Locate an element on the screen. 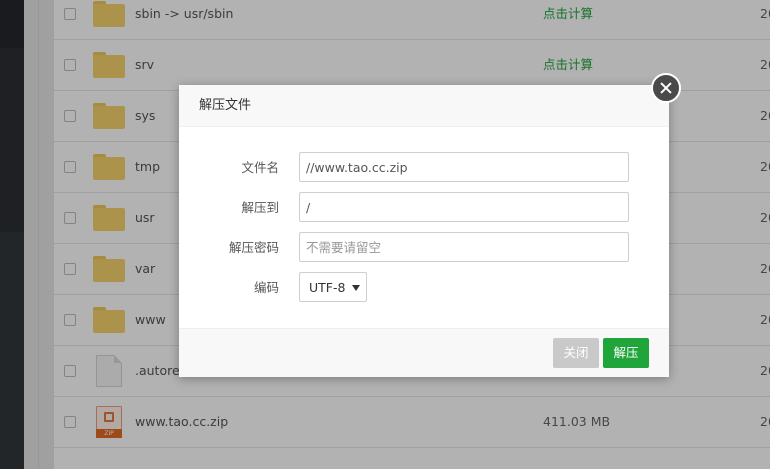  encoding-value: UTF-8 is located at coordinates (327, 287).